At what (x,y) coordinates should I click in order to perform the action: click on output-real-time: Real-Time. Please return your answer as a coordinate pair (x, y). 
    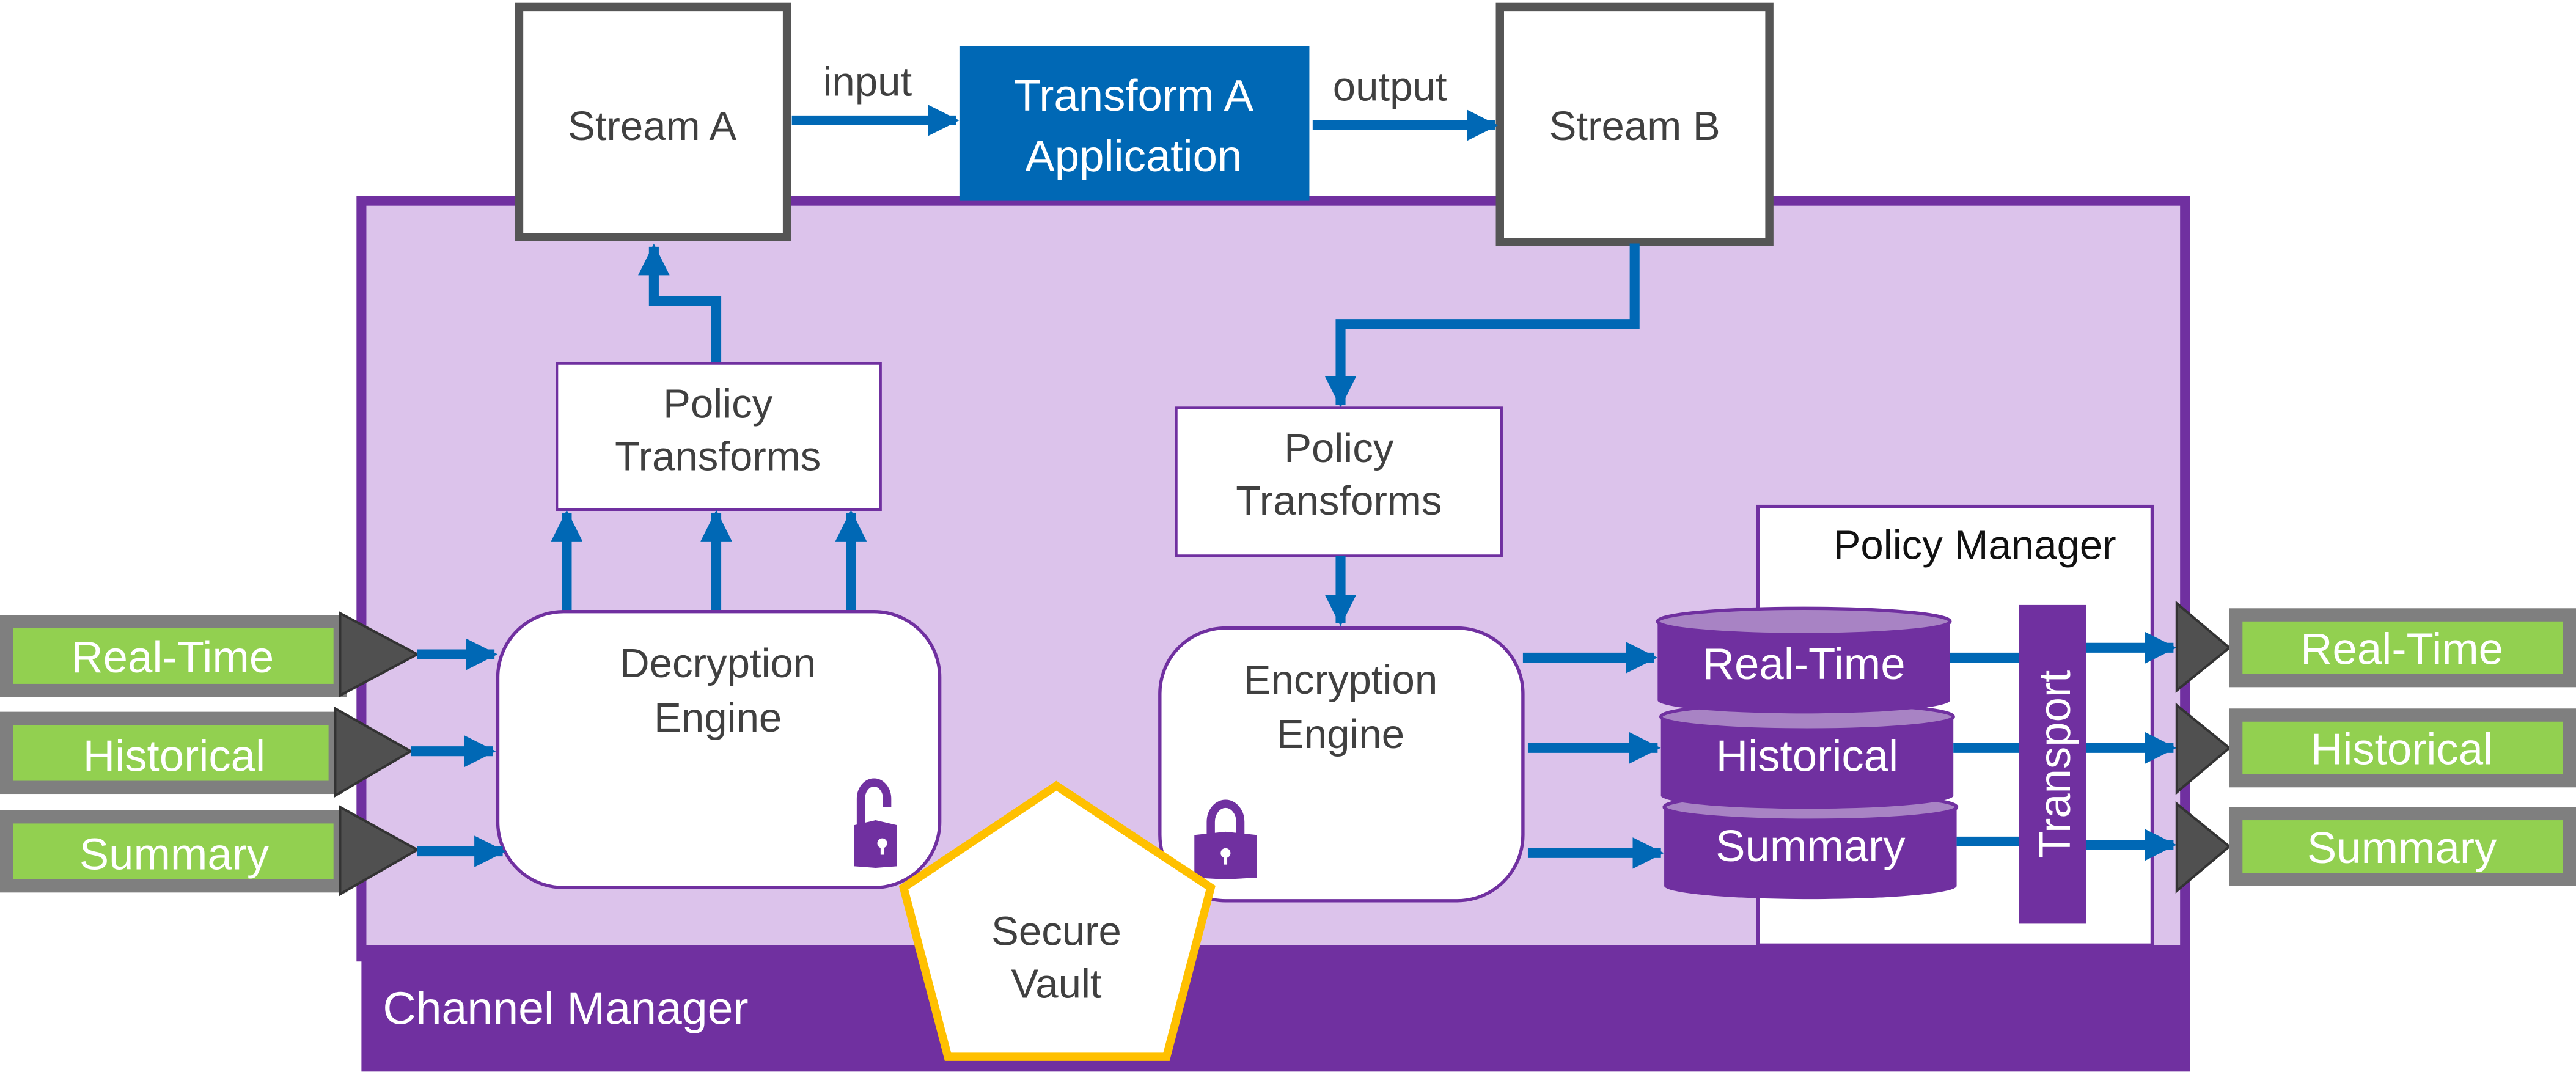
    Looking at the image, I should click on (2375, 647).